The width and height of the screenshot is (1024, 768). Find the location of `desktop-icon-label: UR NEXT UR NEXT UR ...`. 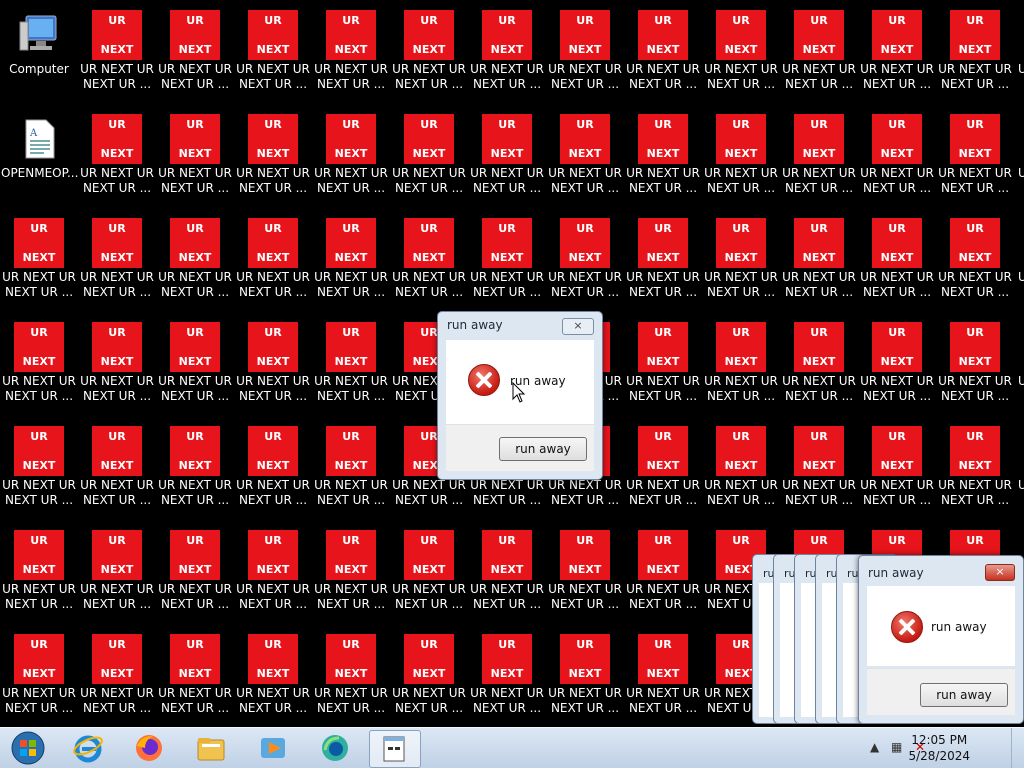

desktop-icon-label: UR NEXT UR NEXT UR ... is located at coordinates (273, 76).